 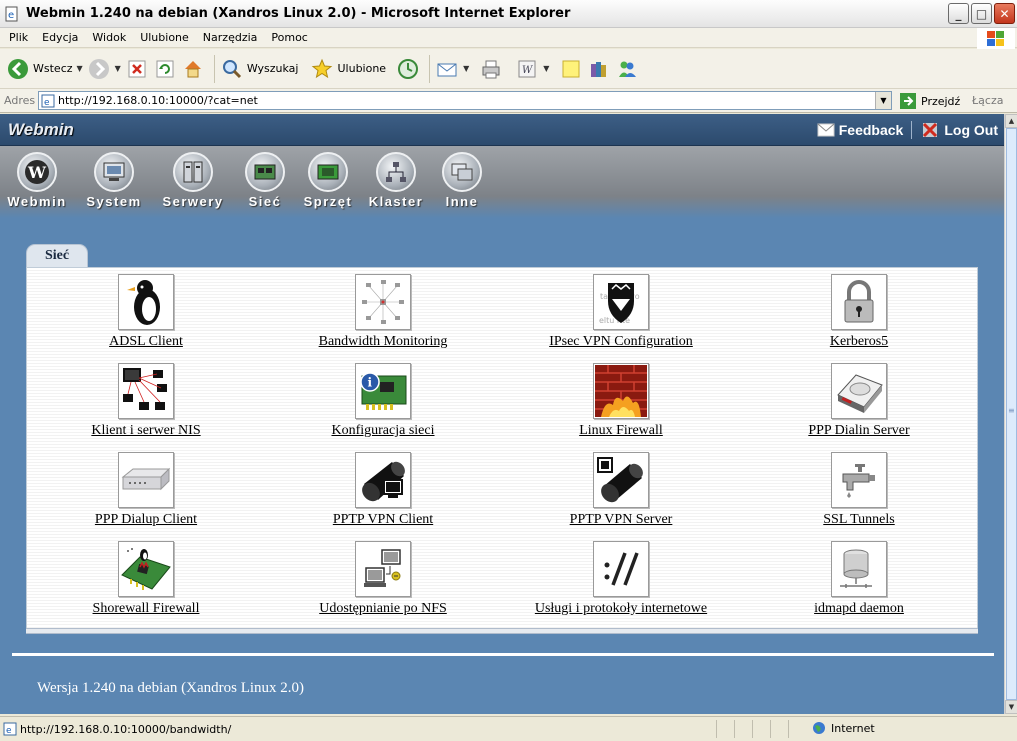 I want to click on scroll-grip-icon: ≡, so click(x=1011, y=410).